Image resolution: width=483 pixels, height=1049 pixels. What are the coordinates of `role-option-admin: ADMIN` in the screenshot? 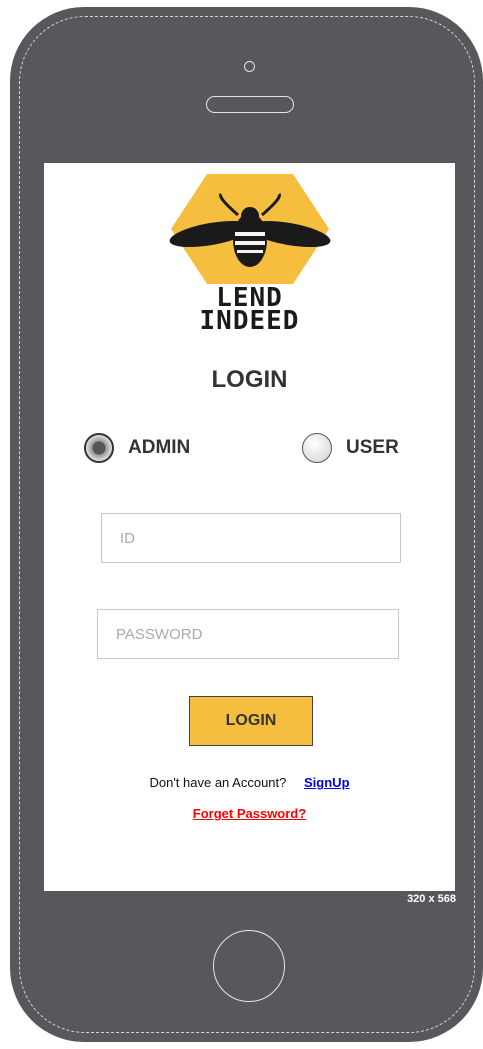 It's located at (137, 448).